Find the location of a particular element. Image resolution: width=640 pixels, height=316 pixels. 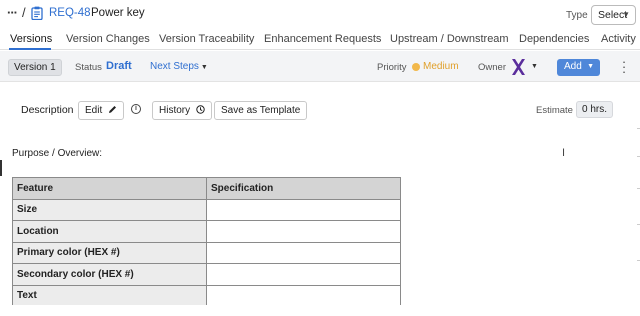

table-header-row: Feature Specification is located at coordinates (206, 188).